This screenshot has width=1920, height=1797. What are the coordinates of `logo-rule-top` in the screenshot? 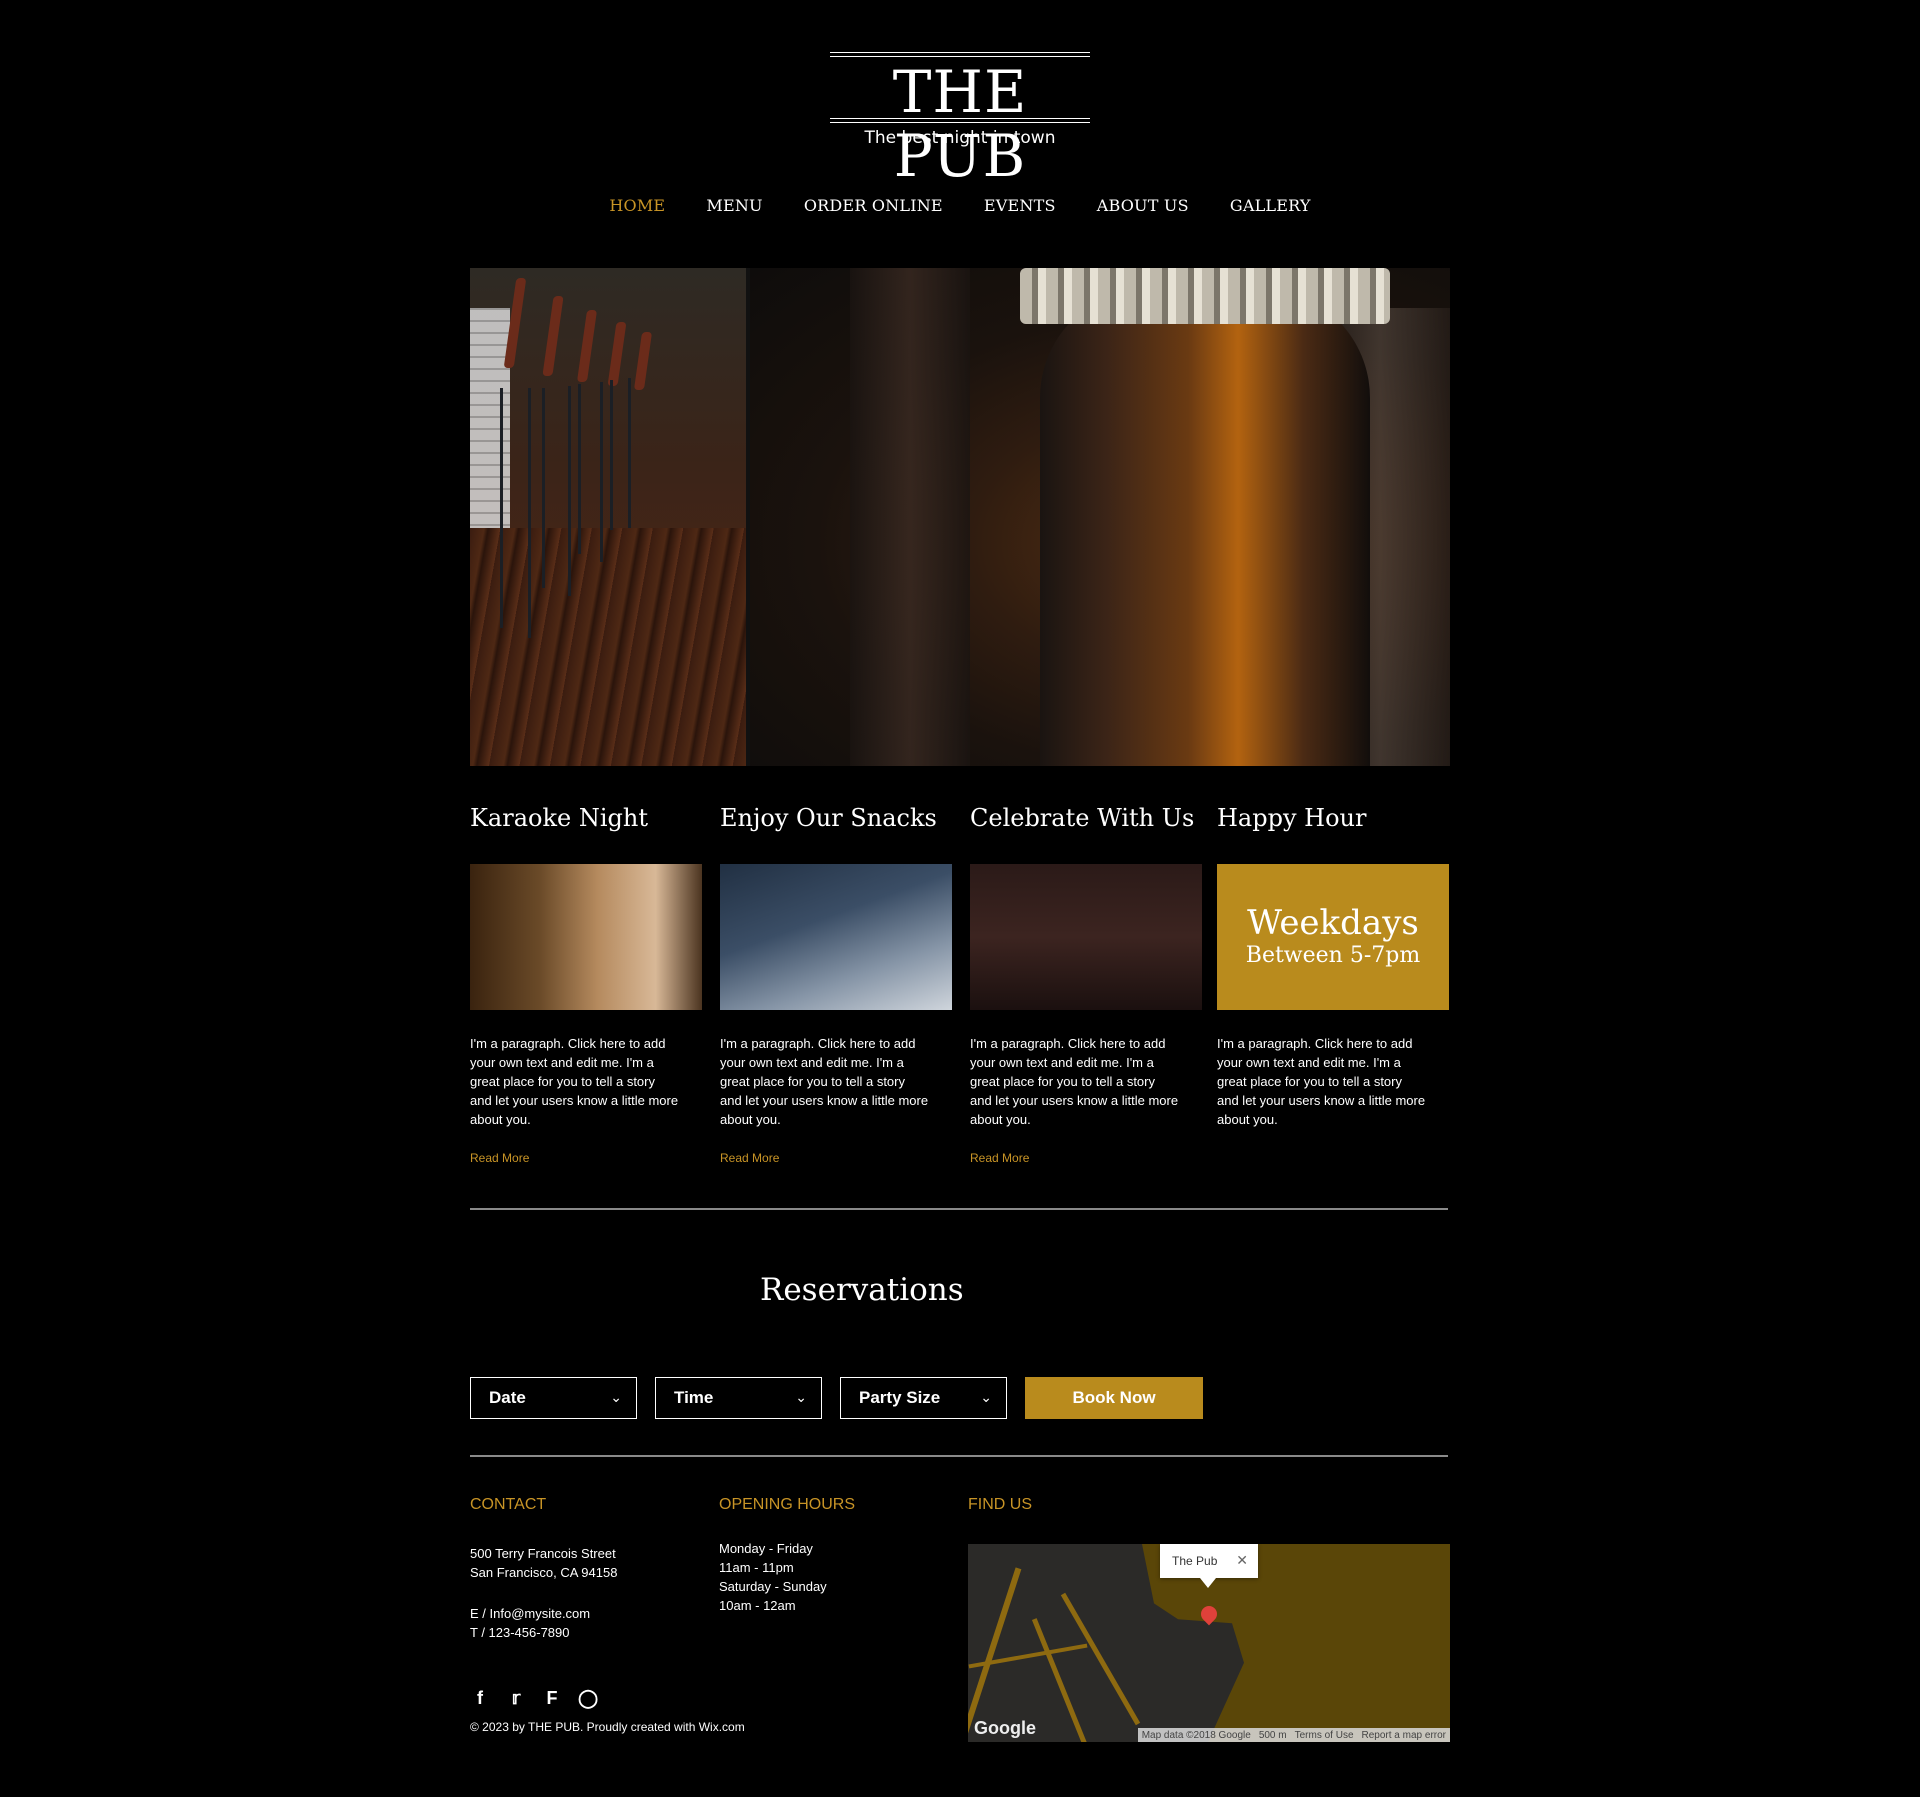 It's located at (960, 52).